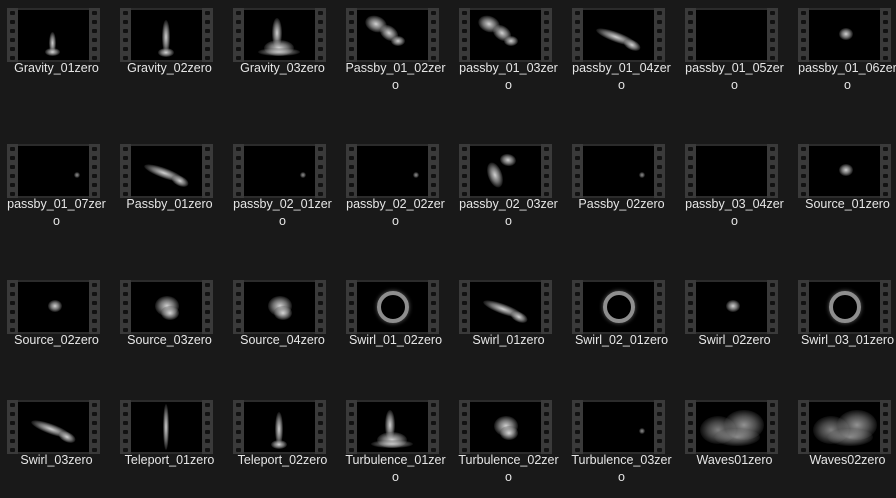 This screenshot has height=498, width=896. I want to click on file-name-label: Passby_01zero, so click(169, 204).